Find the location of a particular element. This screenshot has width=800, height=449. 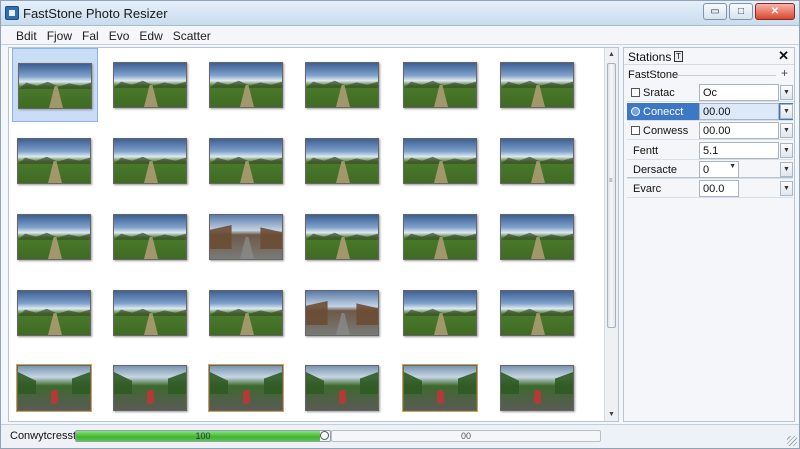

property-row-fentt: Fentt 5.1 ▼ is located at coordinates (710, 151).